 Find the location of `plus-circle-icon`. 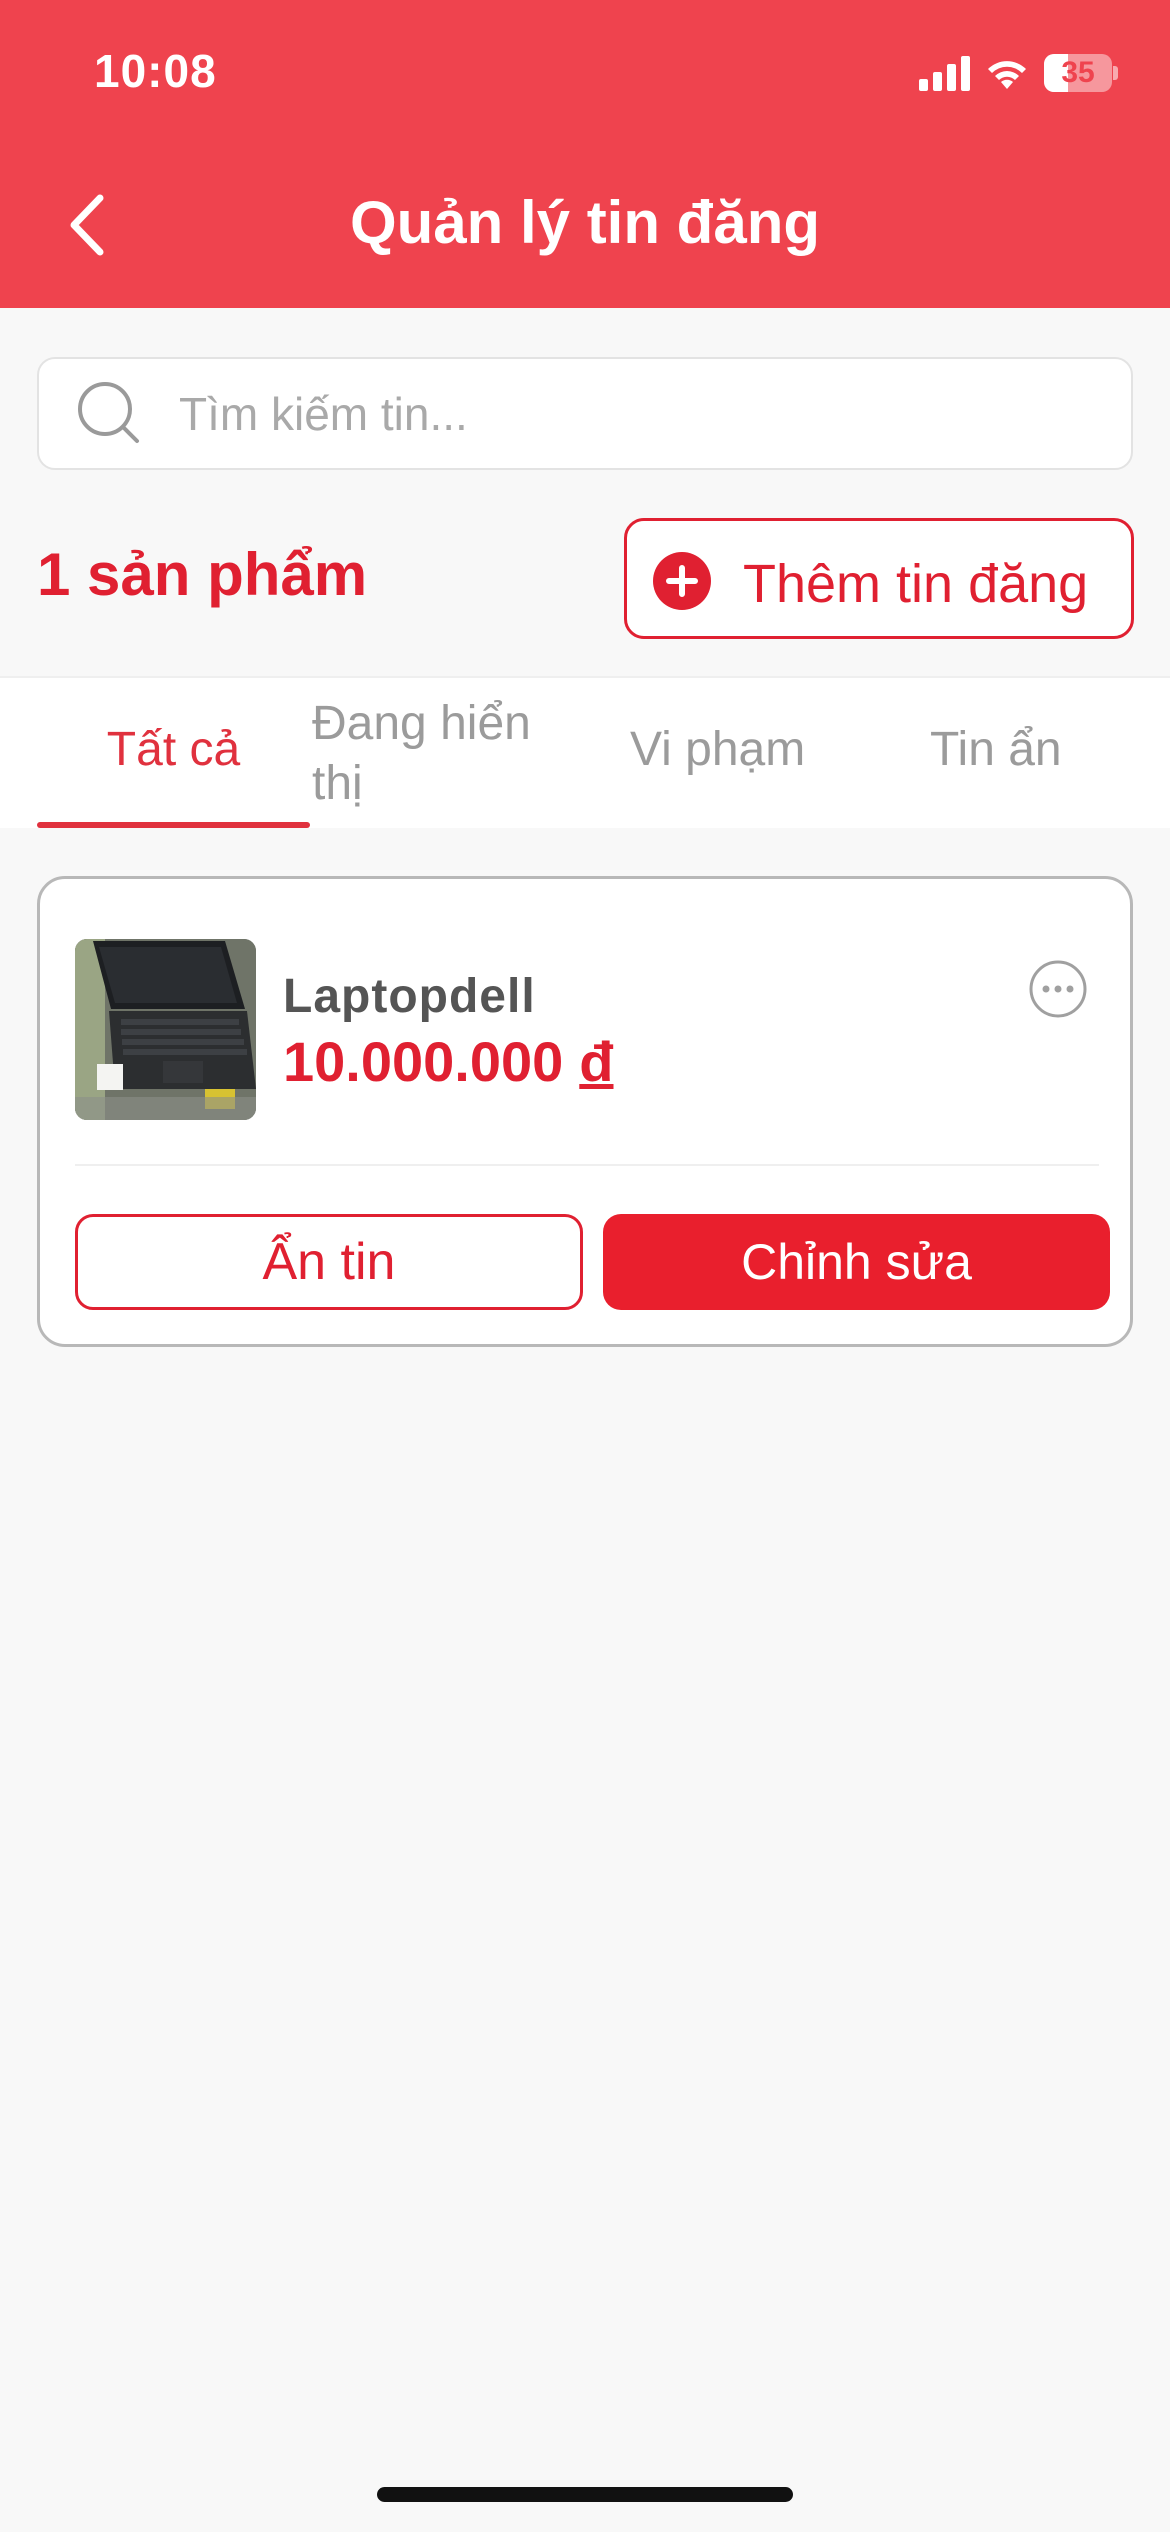

plus-circle-icon is located at coordinates (682, 581).